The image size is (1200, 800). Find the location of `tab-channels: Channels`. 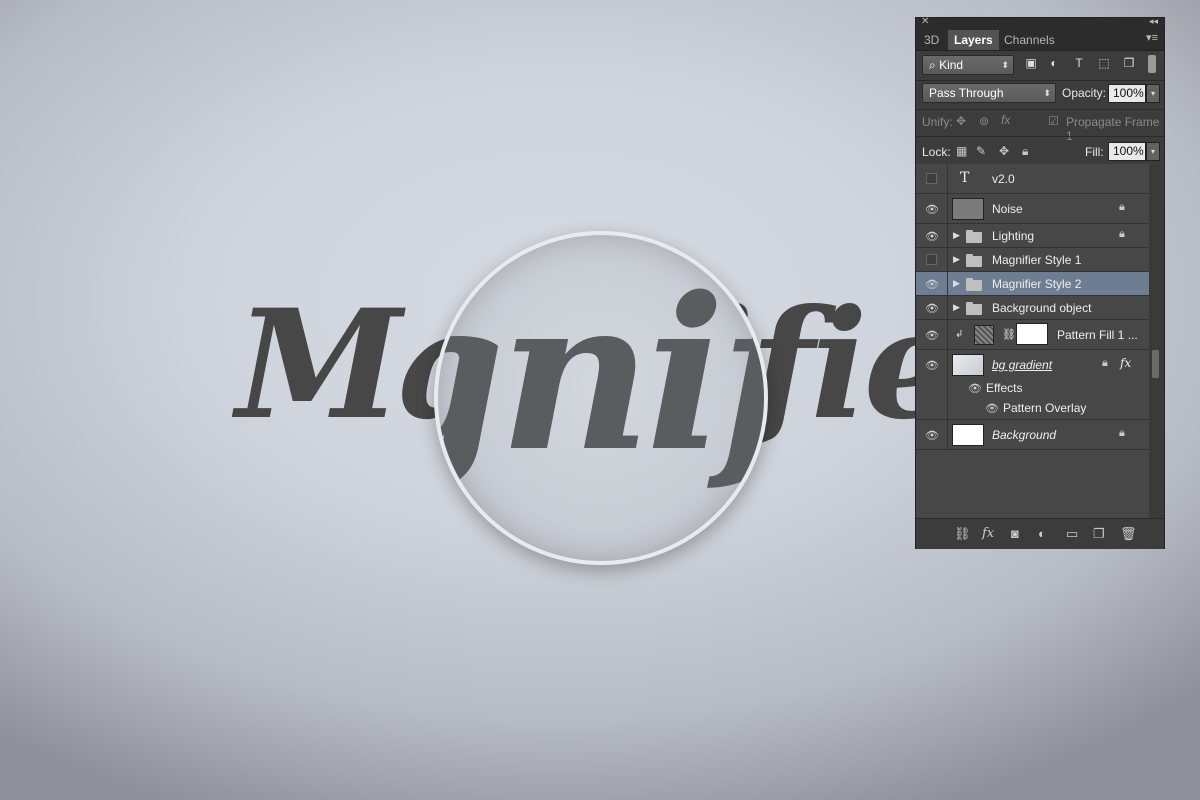

tab-channels: Channels is located at coordinates (1029, 40).